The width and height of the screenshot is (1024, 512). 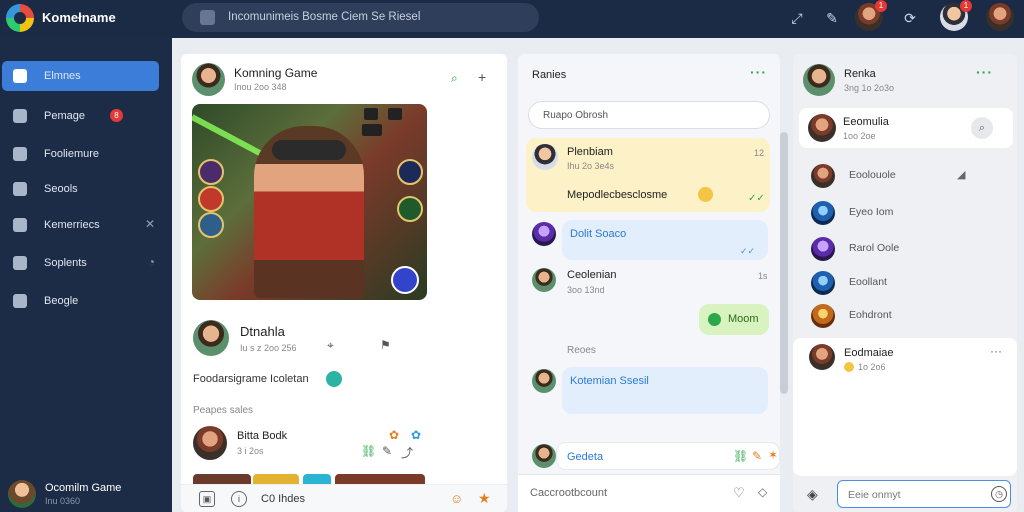 What do you see at coordinates (482, 77) in the screenshot?
I see `add-icon: +` at bounding box center [482, 77].